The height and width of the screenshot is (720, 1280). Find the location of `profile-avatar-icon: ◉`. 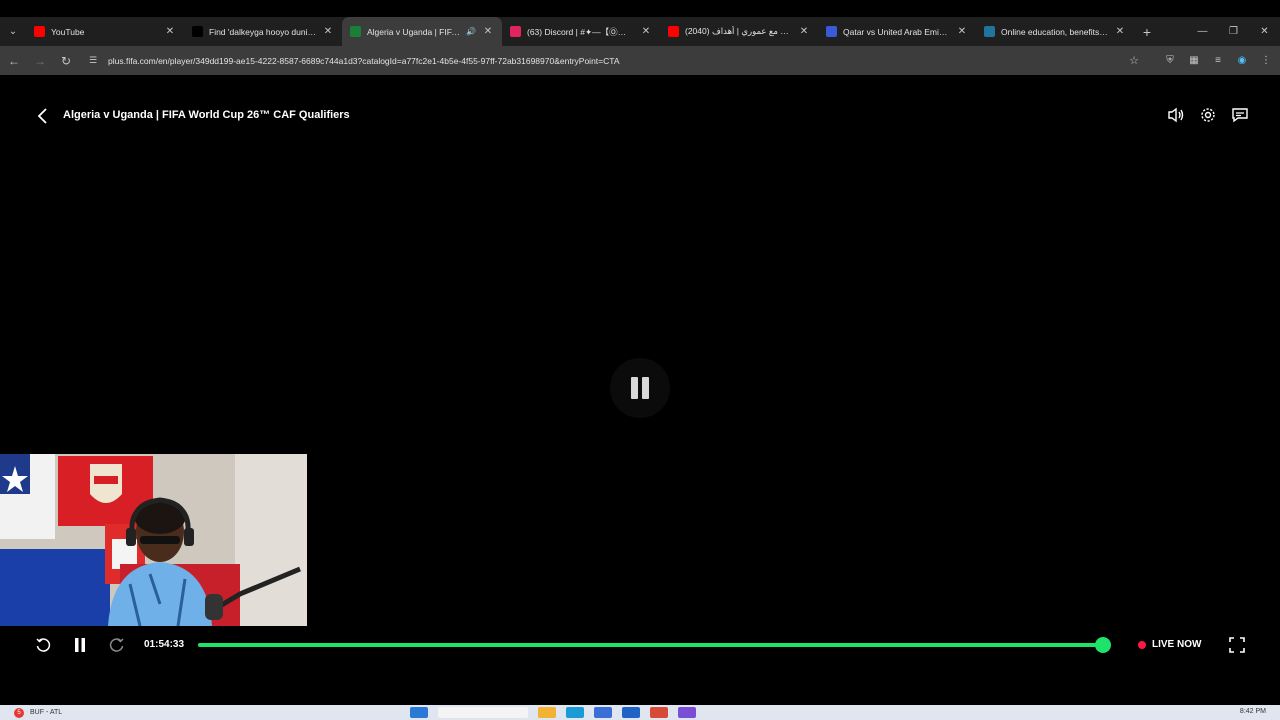

profile-avatar-icon: ◉ is located at coordinates (1242, 61).